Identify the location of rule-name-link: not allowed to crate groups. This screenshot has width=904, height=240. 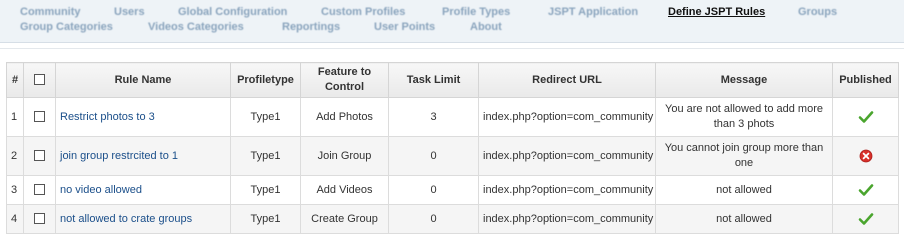
(126, 219).